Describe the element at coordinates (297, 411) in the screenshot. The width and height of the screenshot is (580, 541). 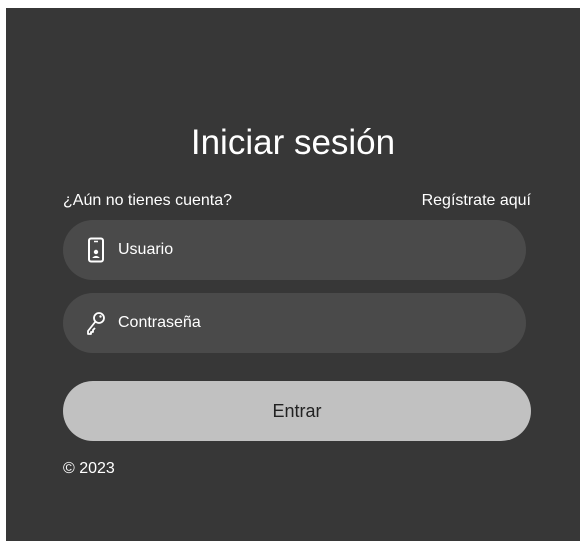
I see `submit-button: Entrar` at that location.